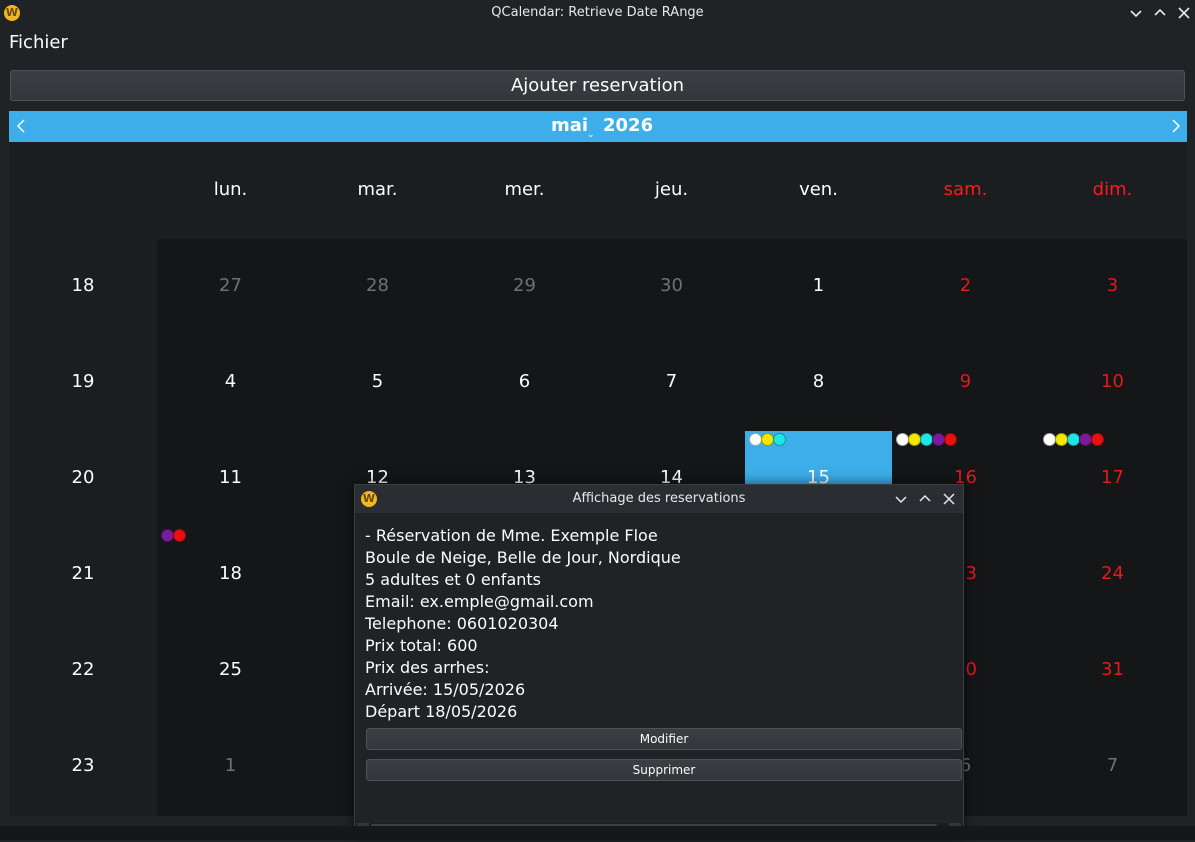  I want to click on weekday-header: mar., so click(377, 189).